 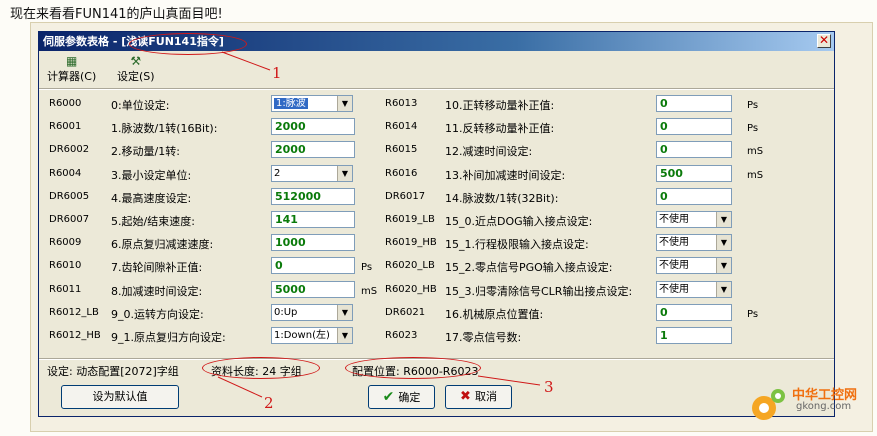 What do you see at coordinates (74, 312) in the screenshot?
I see `register-address: R6012_LB` at bounding box center [74, 312].